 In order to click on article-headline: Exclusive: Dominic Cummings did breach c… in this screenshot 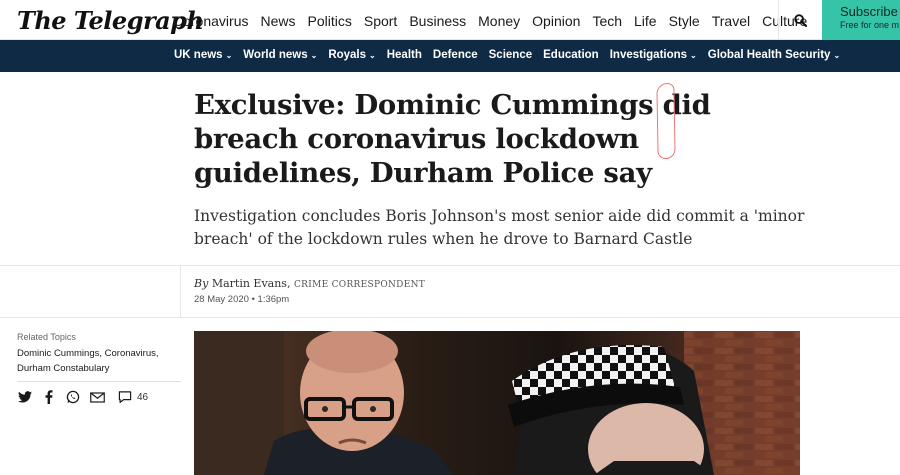, I will do `click(494, 139)`.